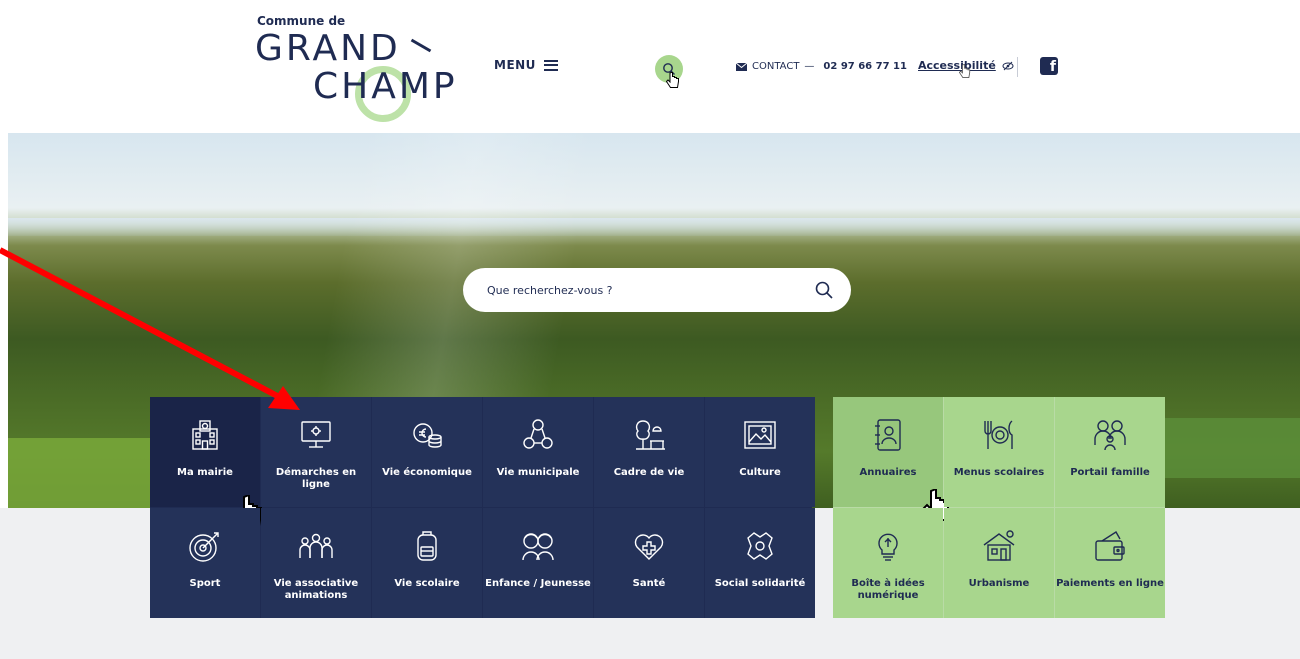 Image resolution: width=1300 pixels, height=659 pixels. What do you see at coordinates (760, 546) in the screenshot?
I see `hands-icon` at bounding box center [760, 546].